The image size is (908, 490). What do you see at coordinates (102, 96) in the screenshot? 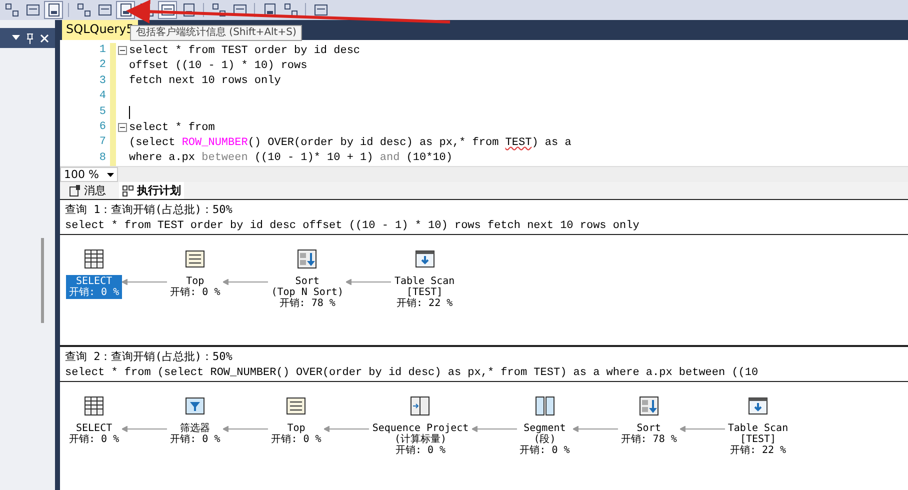
I see `line-number: 4` at bounding box center [102, 96].